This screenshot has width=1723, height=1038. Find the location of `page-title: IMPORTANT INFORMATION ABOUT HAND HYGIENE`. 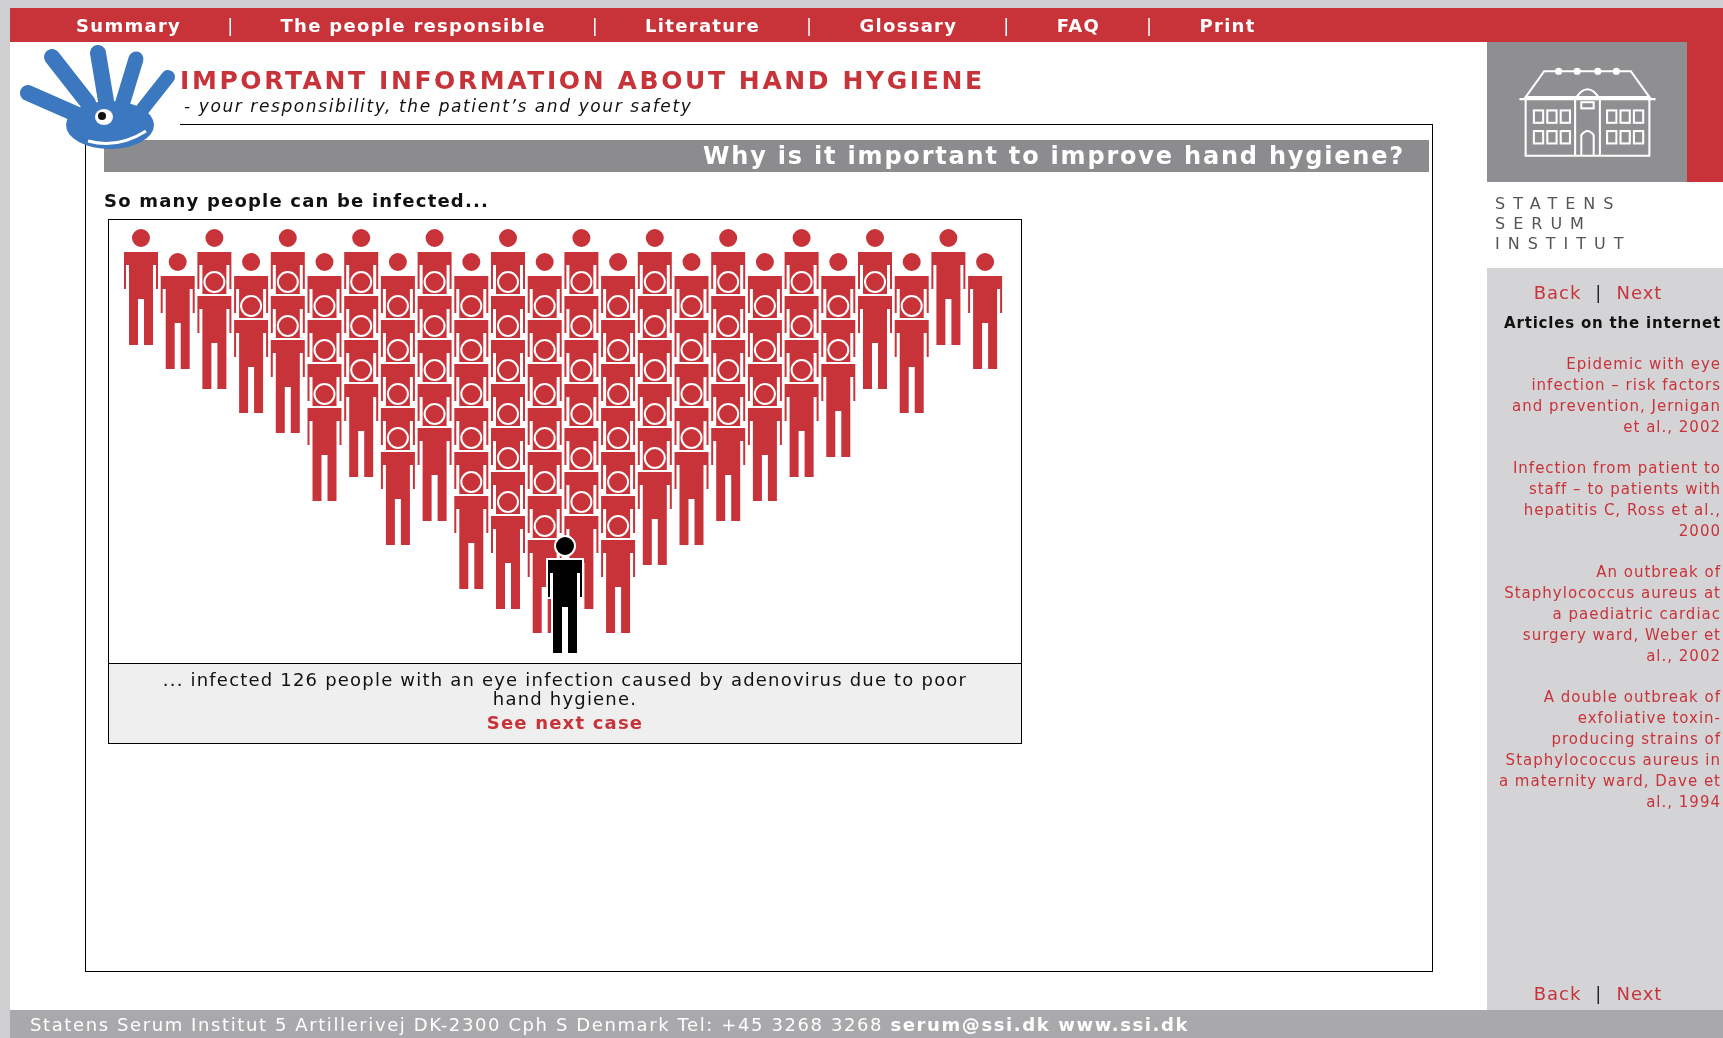

page-title: IMPORTANT INFORMATION ABOUT HAND HYGIENE is located at coordinates (583, 81).